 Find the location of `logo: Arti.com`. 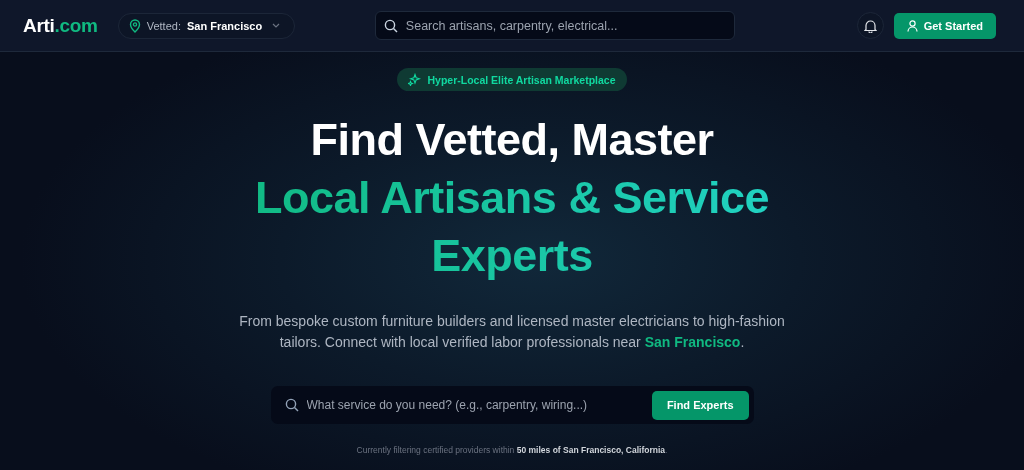

logo: Arti.com is located at coordinates (60, 25).